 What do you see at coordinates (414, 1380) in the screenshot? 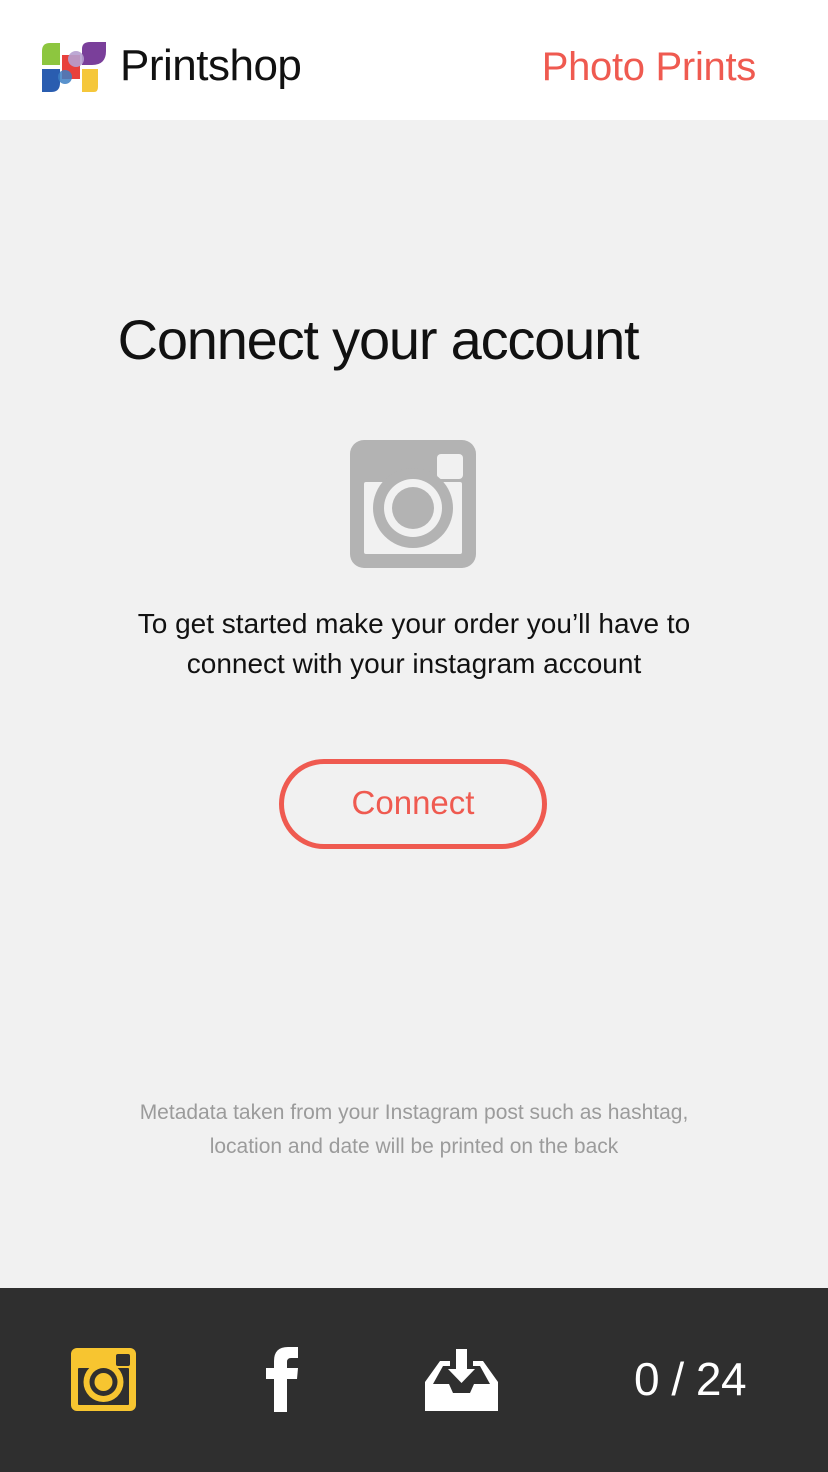
I see `bottom-tab-bar: 0 / 24` at bounding box center [414, 1380].